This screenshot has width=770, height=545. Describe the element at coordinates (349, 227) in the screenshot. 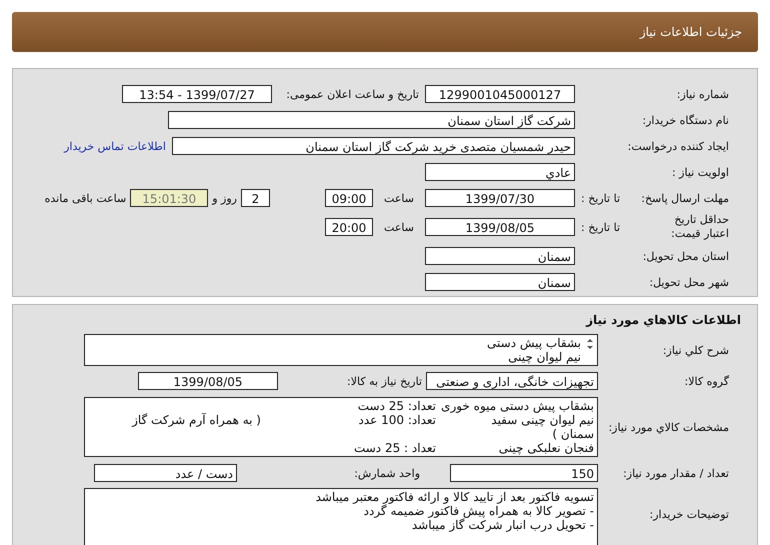

I see `validity-time-field: 20:00` at that location.